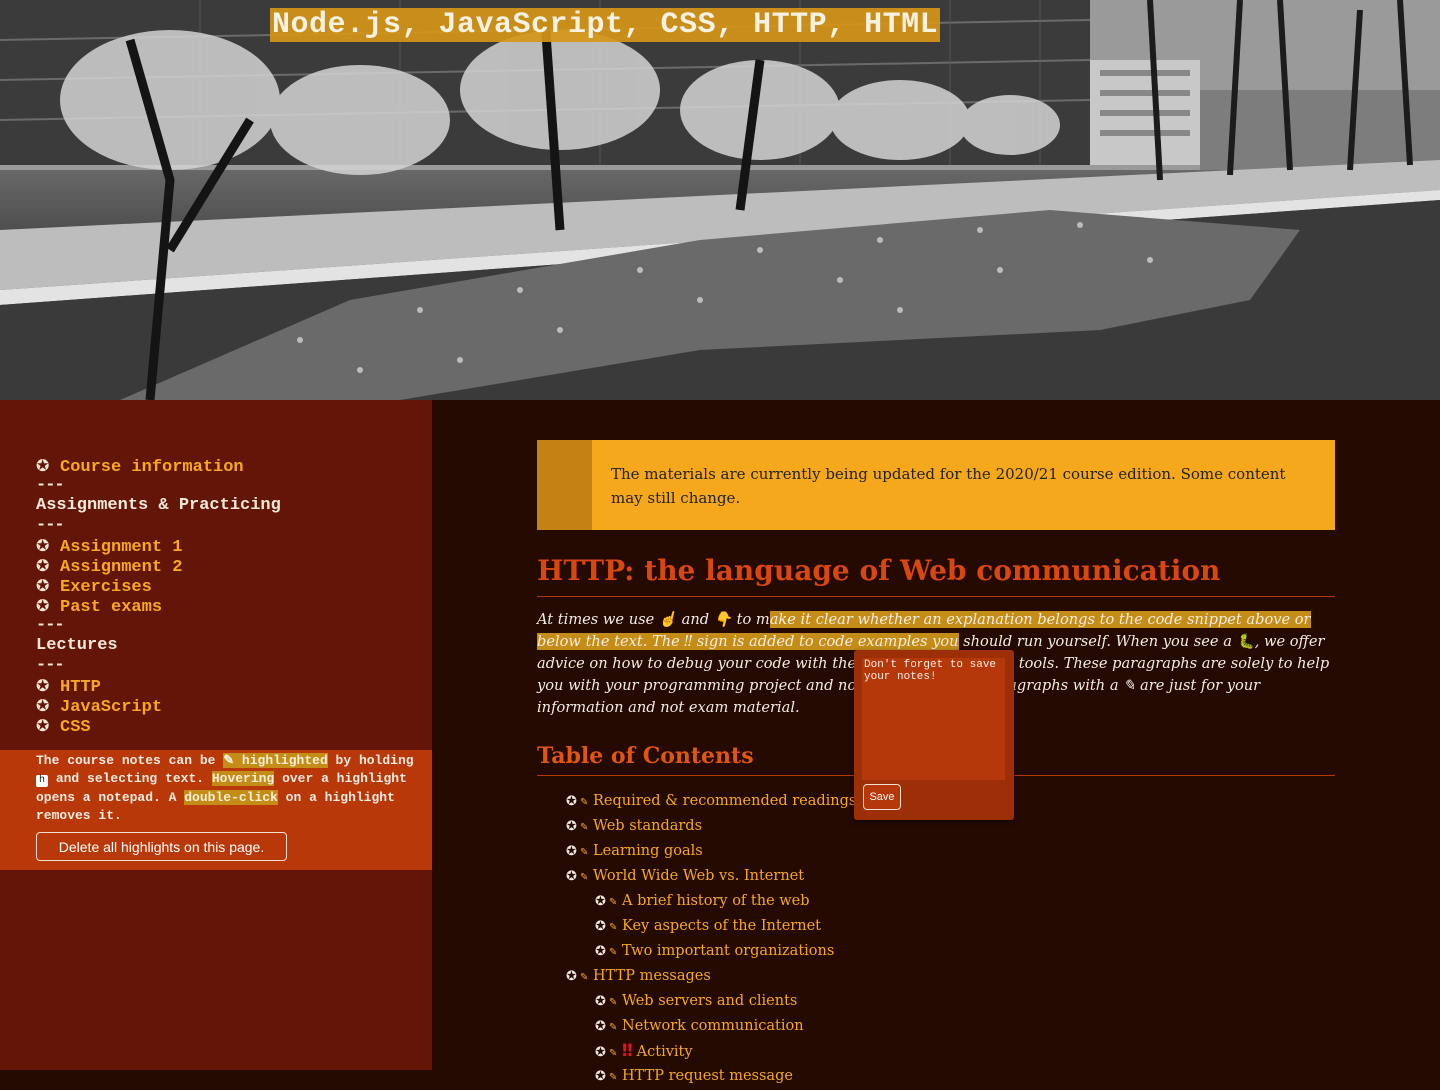  Describe the element at coordinates (161, 846) in the screenshot. I see `delete-highlights-button: Delete all highlights on this page.` at that location.